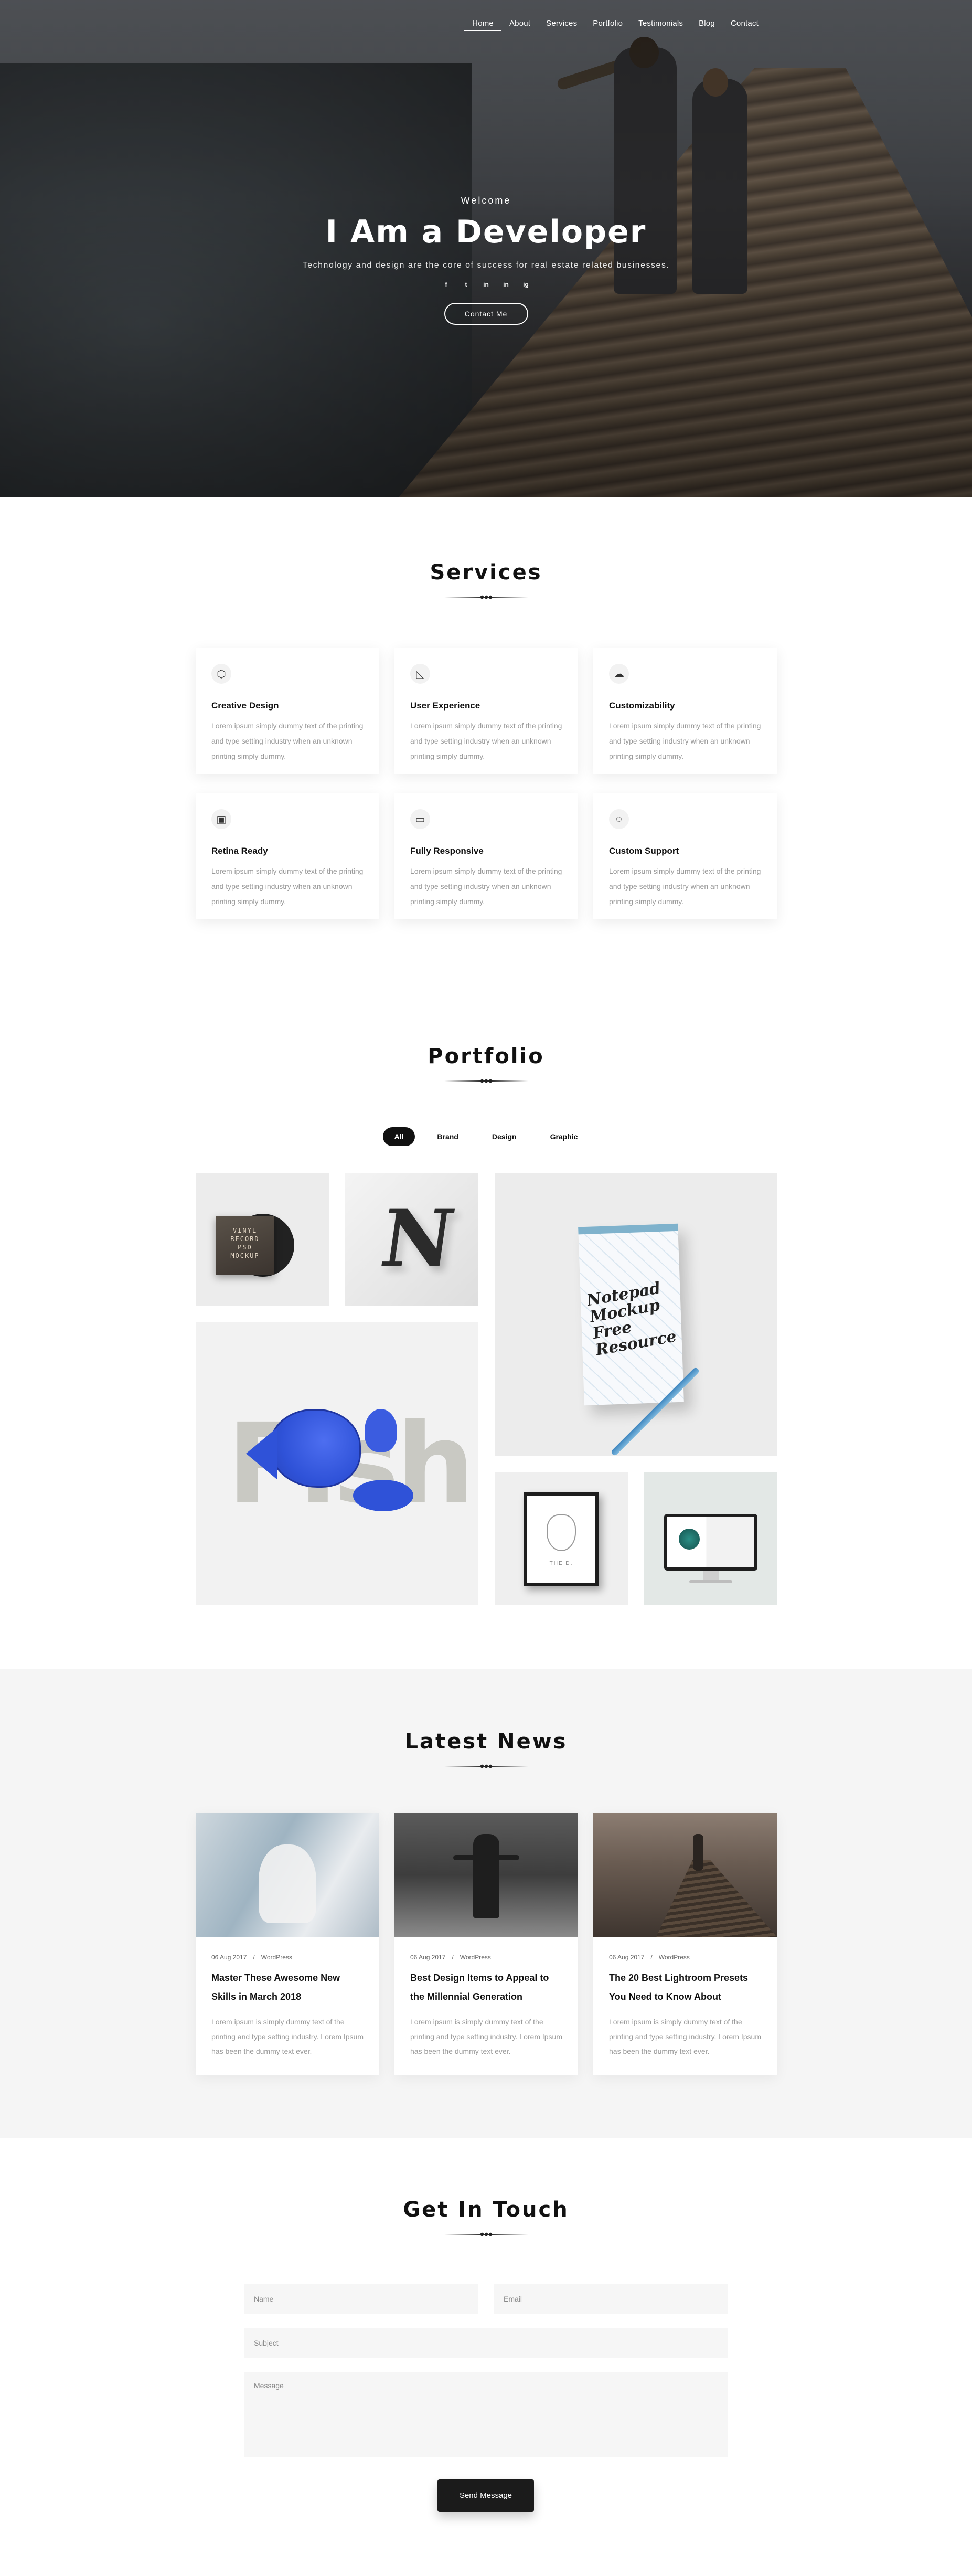 Image resolution: width=972 pixels, height=2576 pixels. I want to click on portfolio-title: Portfolio, so click(486, 1056).